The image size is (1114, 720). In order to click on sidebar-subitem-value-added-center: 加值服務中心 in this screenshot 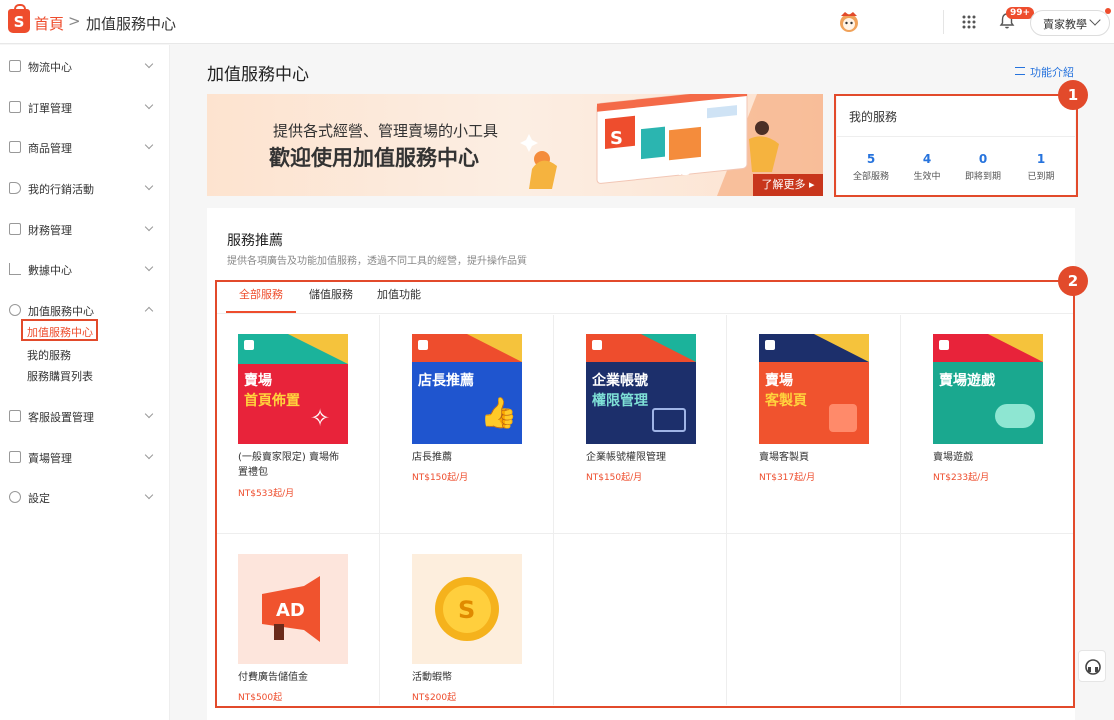, I will do `click(60, 332)`.